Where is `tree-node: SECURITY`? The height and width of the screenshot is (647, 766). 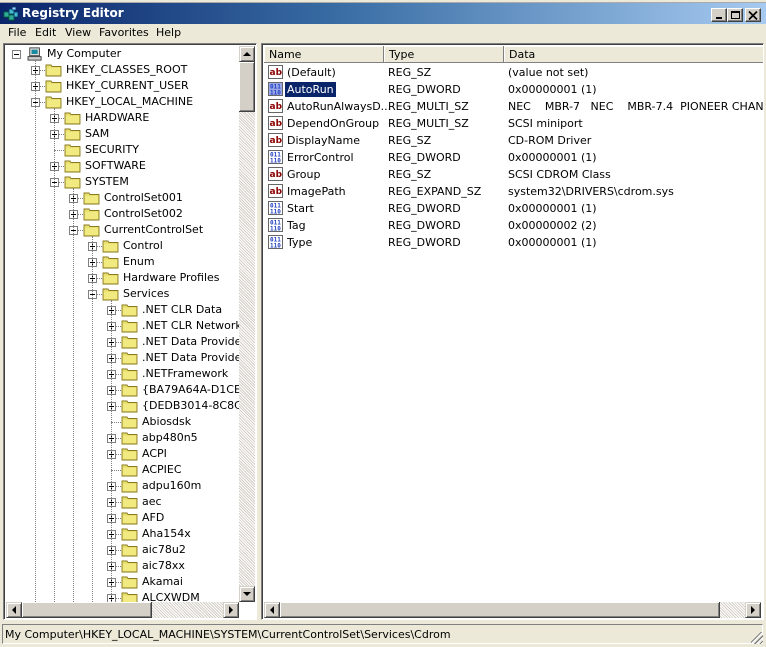 tree-node: SECURITY is located at coordinates (122, 150).